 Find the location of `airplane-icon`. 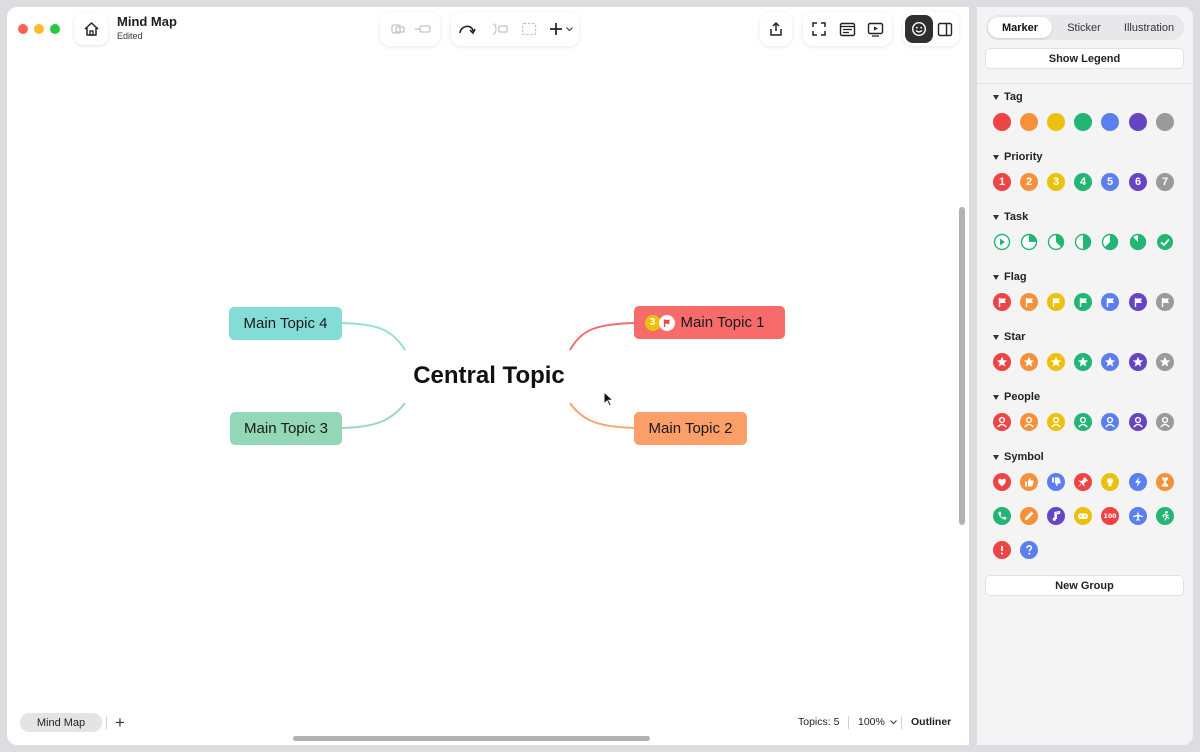

airplane-icon is located at coordinates (1138, 516).